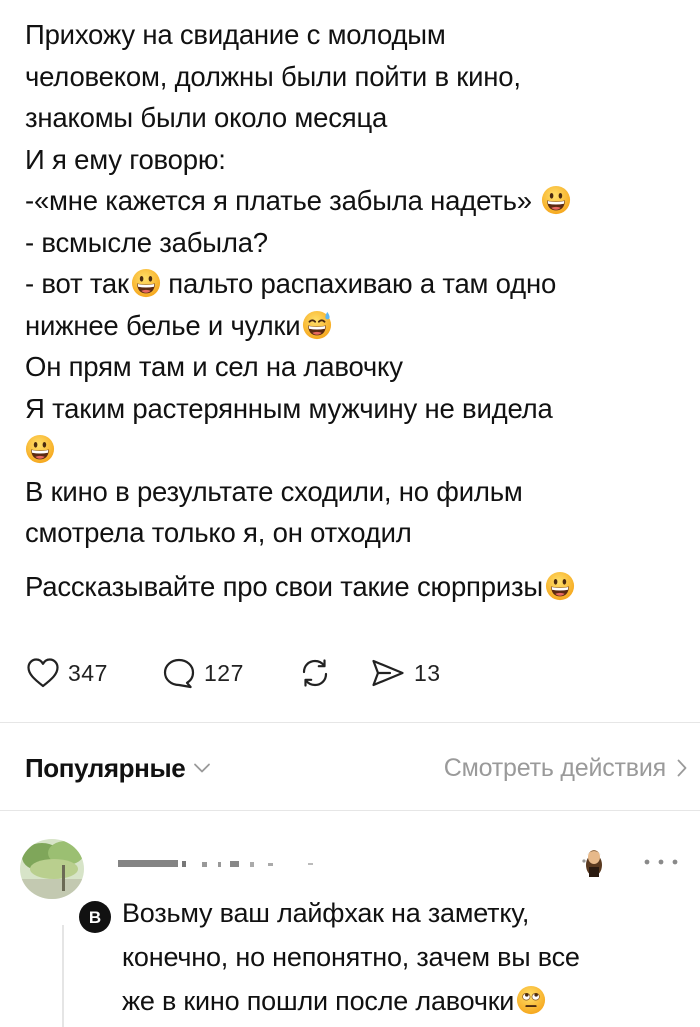  I want to click on comments-header: Популярные Смотреть действия, so click(356, 768).